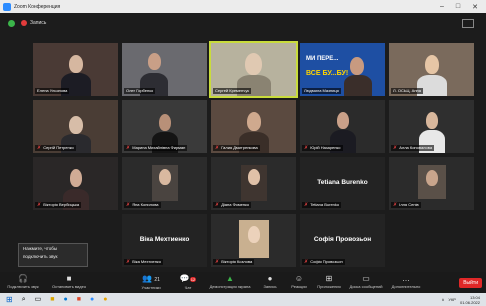 This screenshot has width=486, height=306. What do you see at coordinates (9, 299) in the screenshot?
I see `windows-start-icon: ⊞` at bounding box center [9, 299].